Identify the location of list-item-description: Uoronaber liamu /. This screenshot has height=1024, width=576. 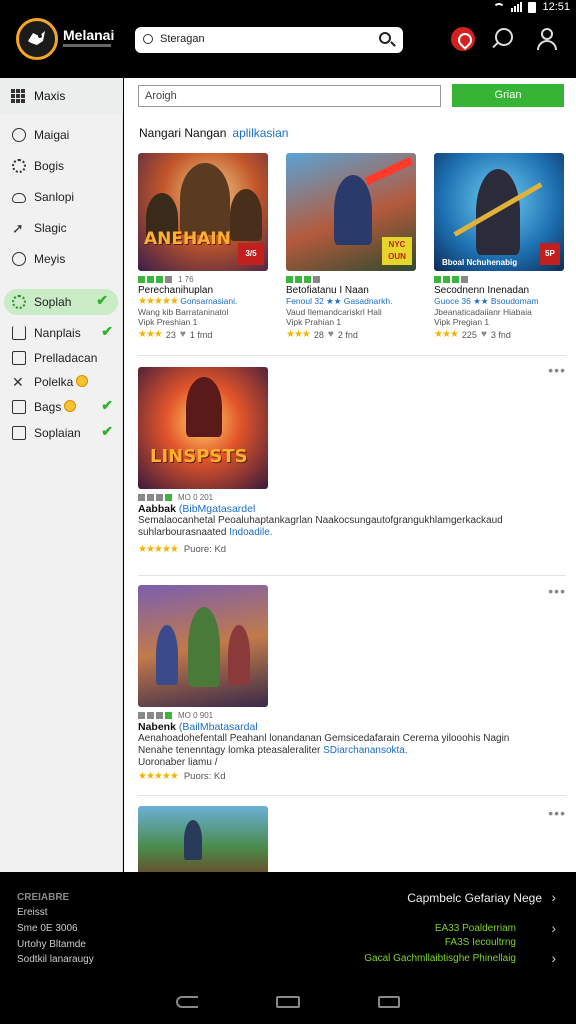
(178, 762).